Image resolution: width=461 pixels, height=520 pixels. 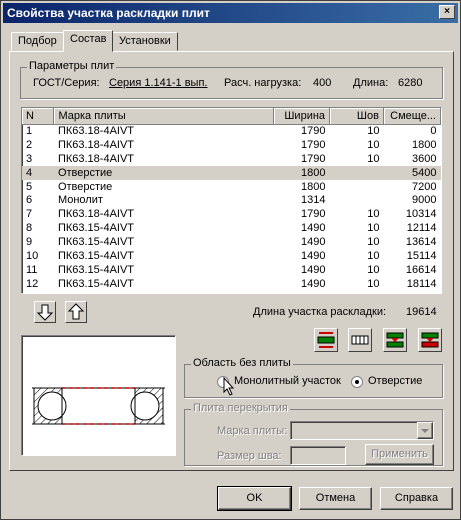 What do you see at coordinates (433, 131) in the screenshot?
I see `cell-offset: 0` at bounding box center [433, 131].